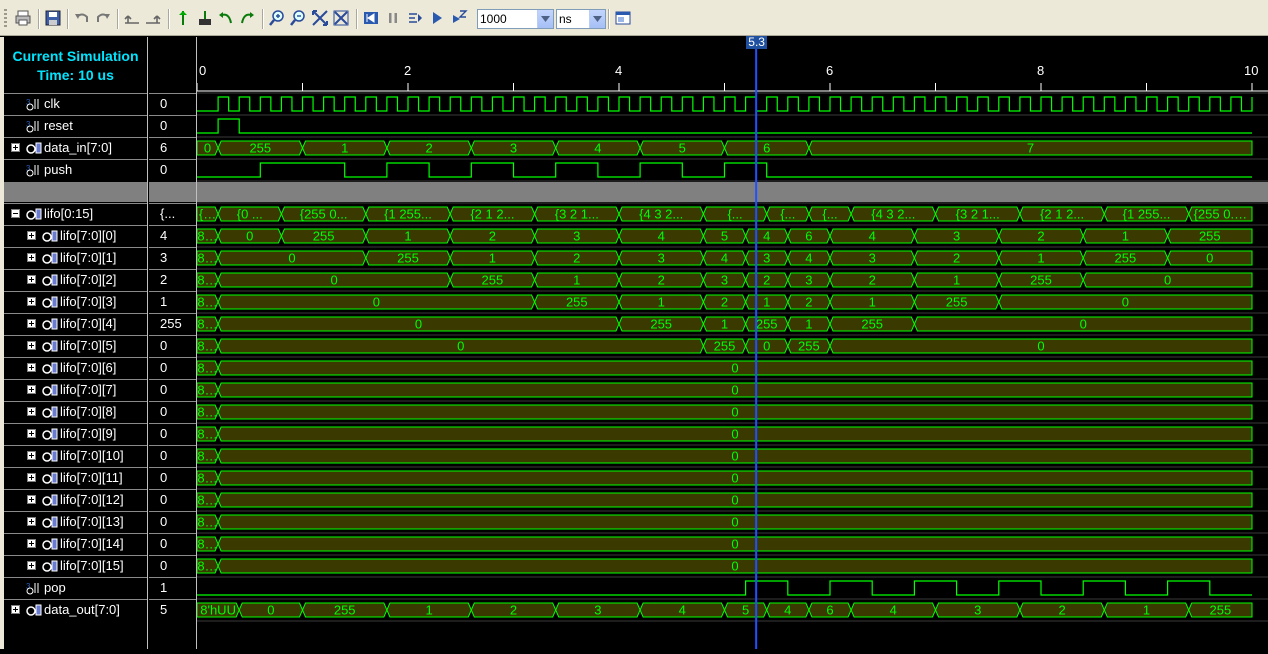 This screenshot has height=654, width=1268. What do you see at coordinates (724, 236) in the screenshot?
I see `bus-segment-value: 5` at bounding box center [724, 236].